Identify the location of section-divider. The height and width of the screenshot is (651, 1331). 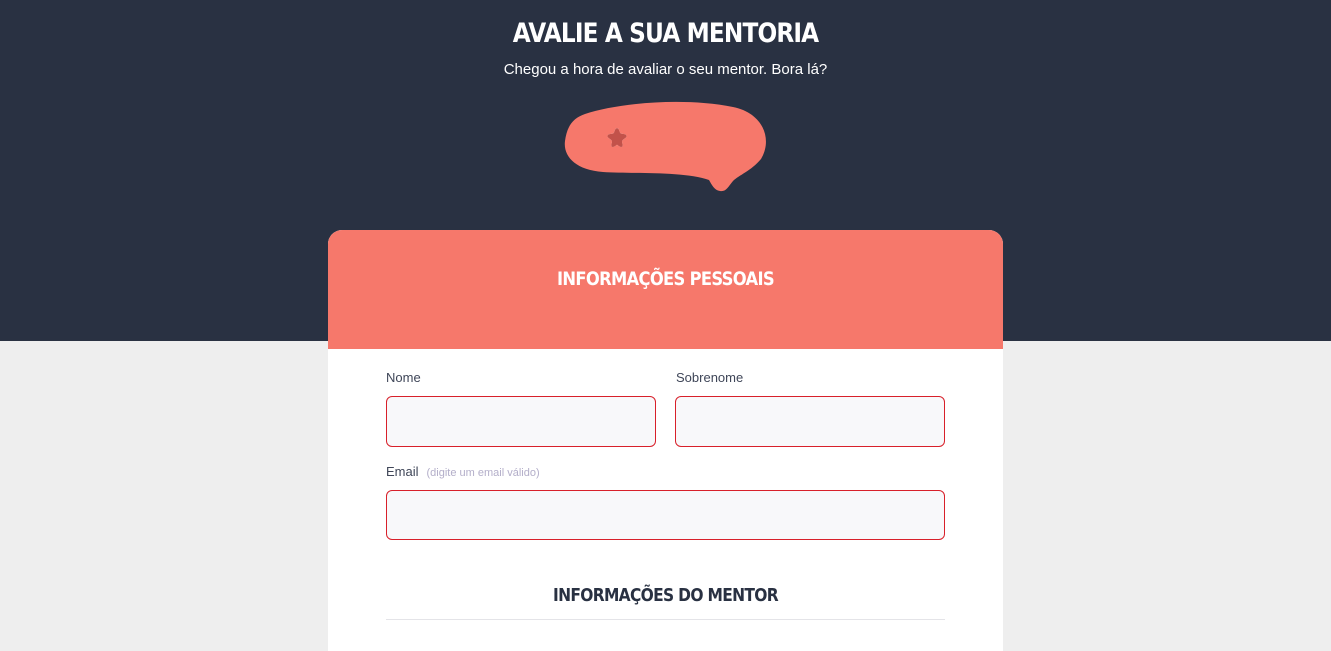
(665, 619).